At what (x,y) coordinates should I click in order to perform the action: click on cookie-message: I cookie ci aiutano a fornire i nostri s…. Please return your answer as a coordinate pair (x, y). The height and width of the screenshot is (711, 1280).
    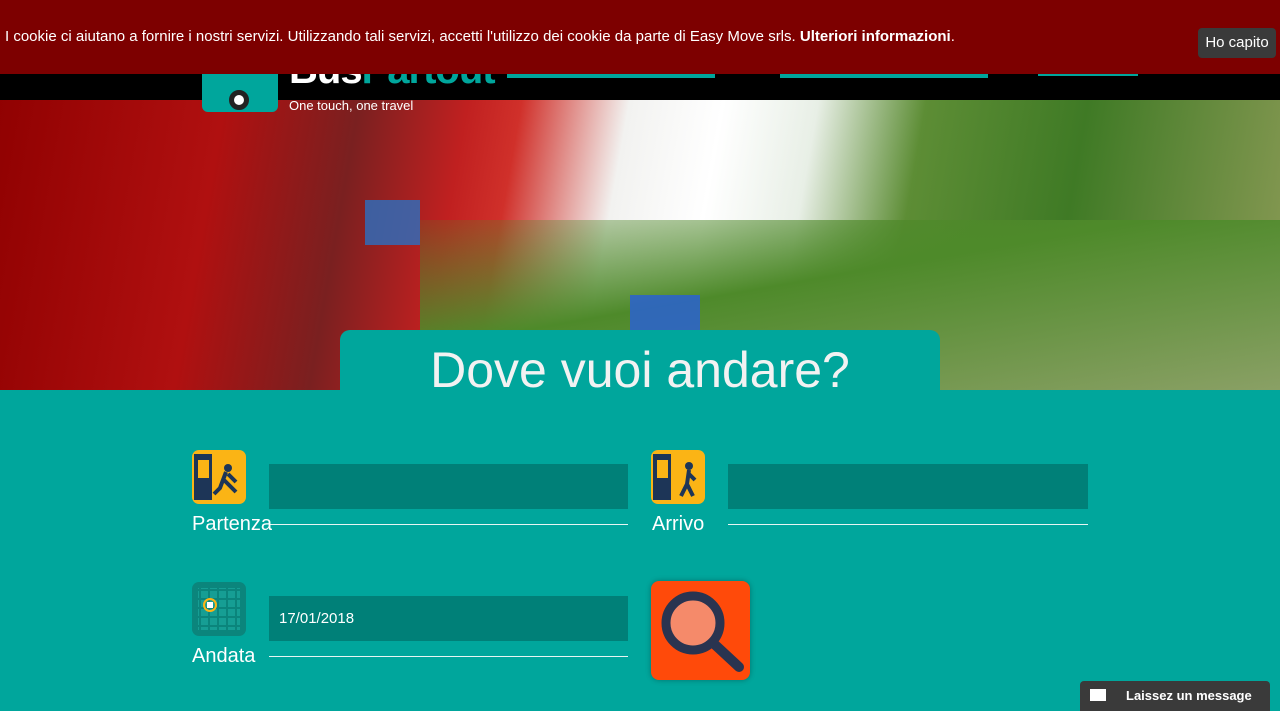
    Looking at the image, I should click on (480, 36).